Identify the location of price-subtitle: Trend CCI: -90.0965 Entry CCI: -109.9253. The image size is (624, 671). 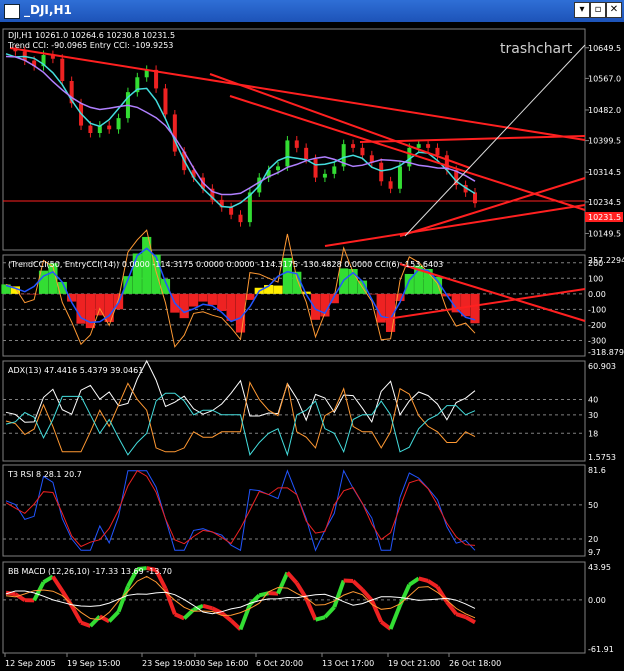
(90, 45).